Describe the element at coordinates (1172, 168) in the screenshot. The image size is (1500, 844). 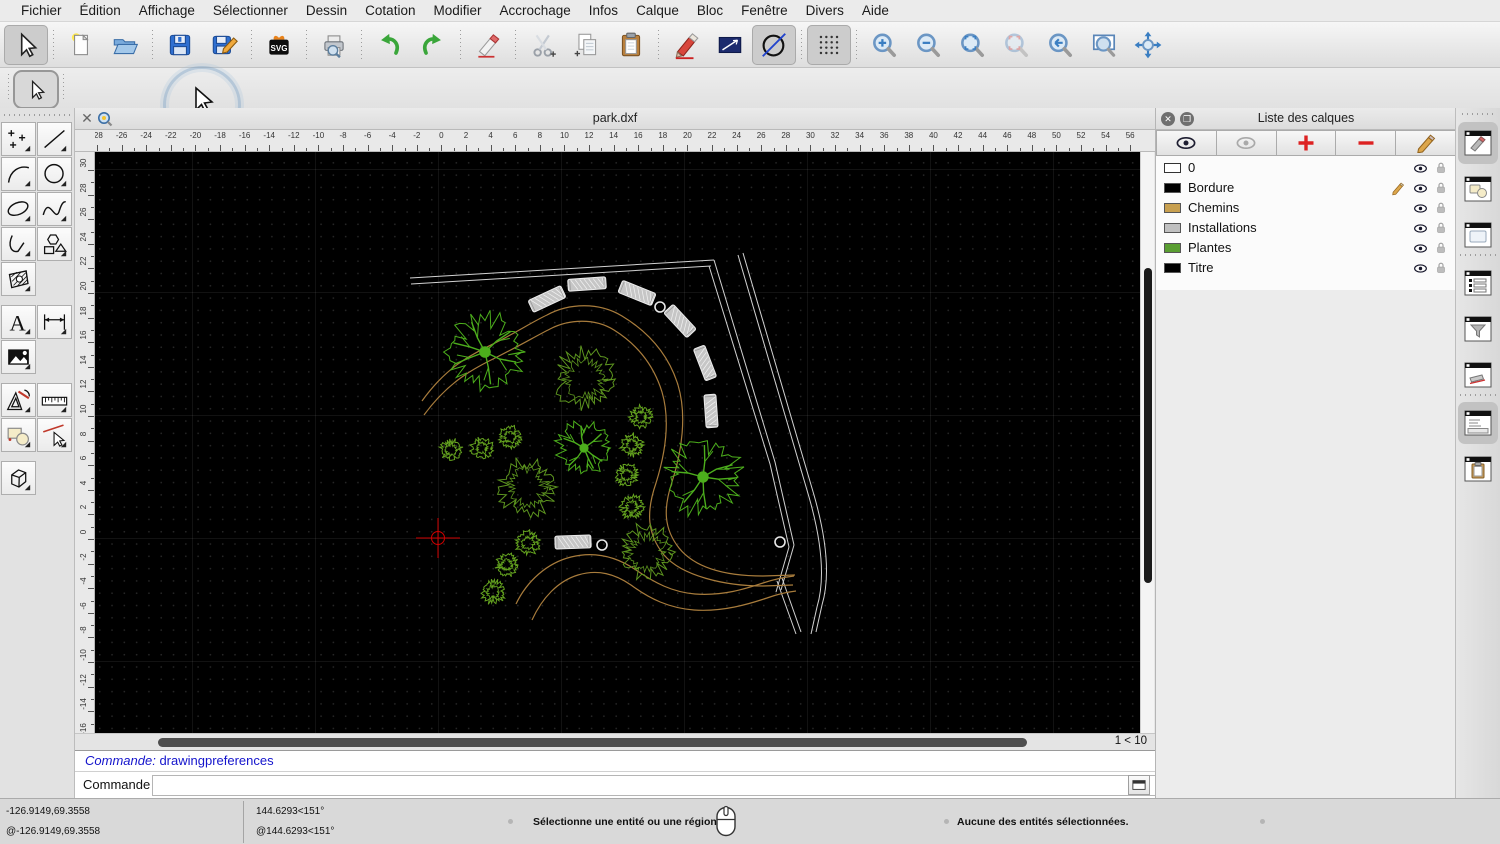
I see `layer-color-swatch` at that location.